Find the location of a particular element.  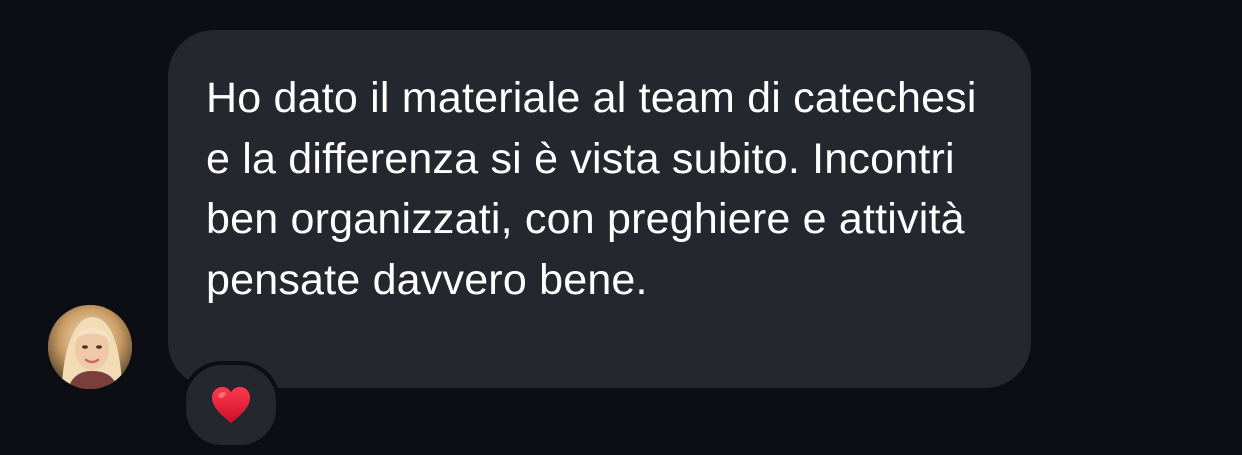

reaction-badge is located at coordinates (231, 405).